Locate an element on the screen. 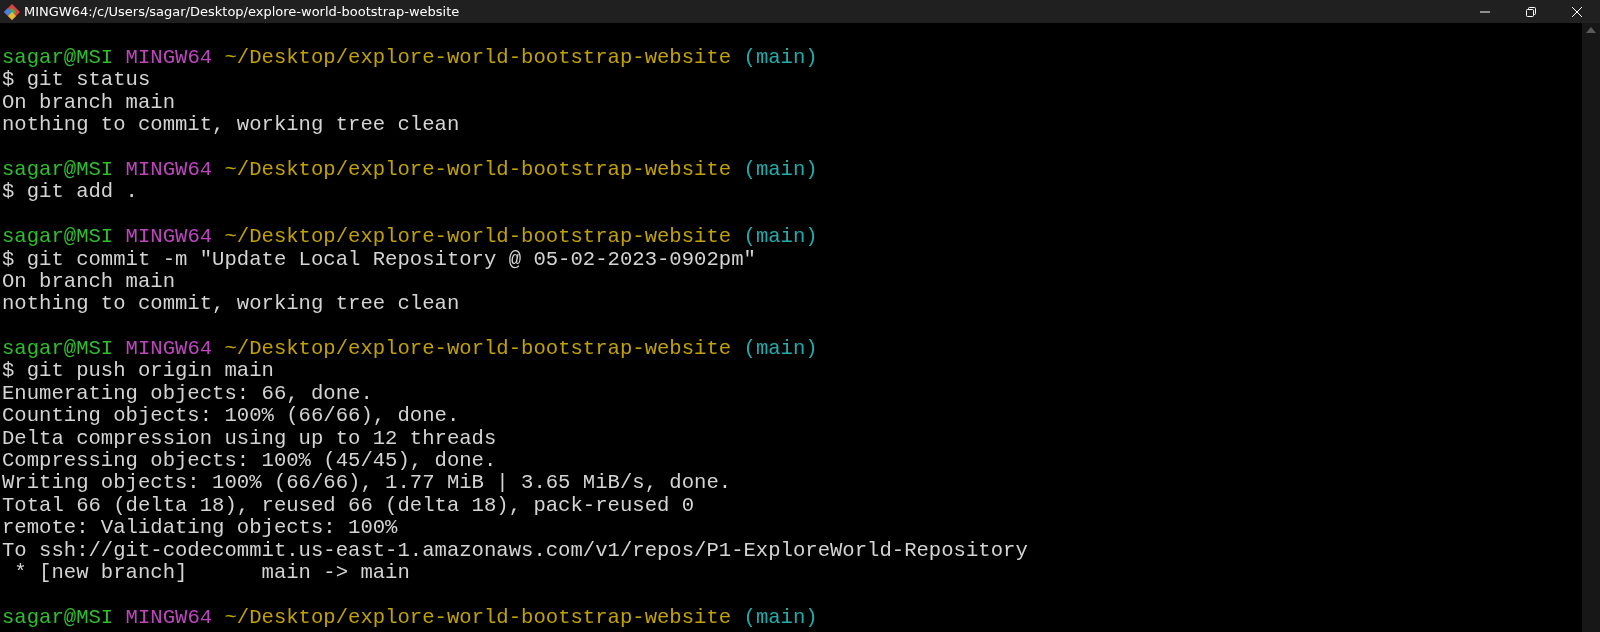 Image resolution: width=1600 pixels, height=632 pixels. scroll-up-icon is located at coordinates (1591, 30).